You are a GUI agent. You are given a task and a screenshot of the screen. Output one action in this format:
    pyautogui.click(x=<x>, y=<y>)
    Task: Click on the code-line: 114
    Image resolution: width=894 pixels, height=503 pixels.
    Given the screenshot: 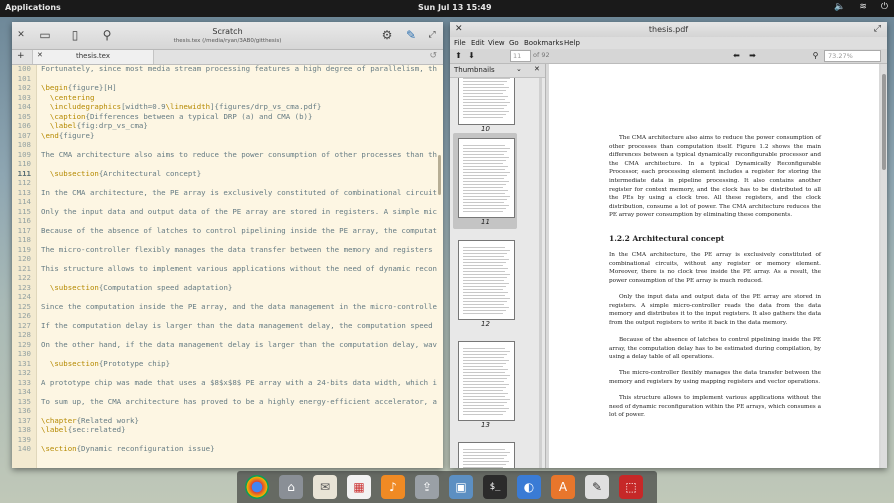 What is the action you would take?
    pyautogui.click(x=227, y=202)
    